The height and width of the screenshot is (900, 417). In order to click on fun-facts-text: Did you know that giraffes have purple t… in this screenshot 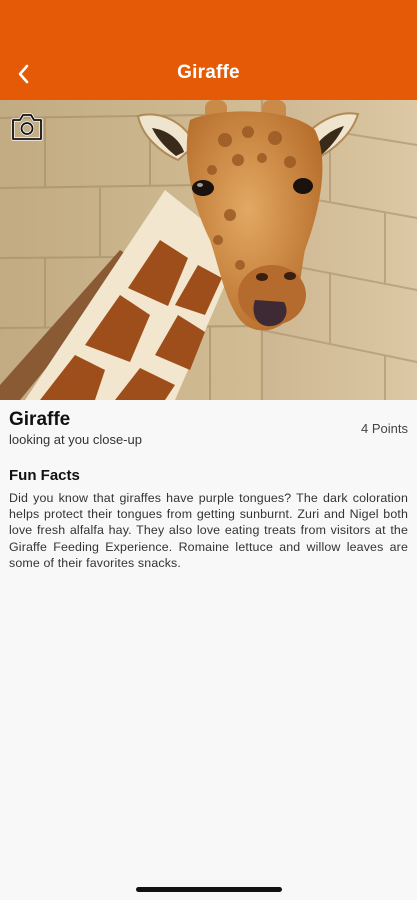, I will do `click(208, 530)`.